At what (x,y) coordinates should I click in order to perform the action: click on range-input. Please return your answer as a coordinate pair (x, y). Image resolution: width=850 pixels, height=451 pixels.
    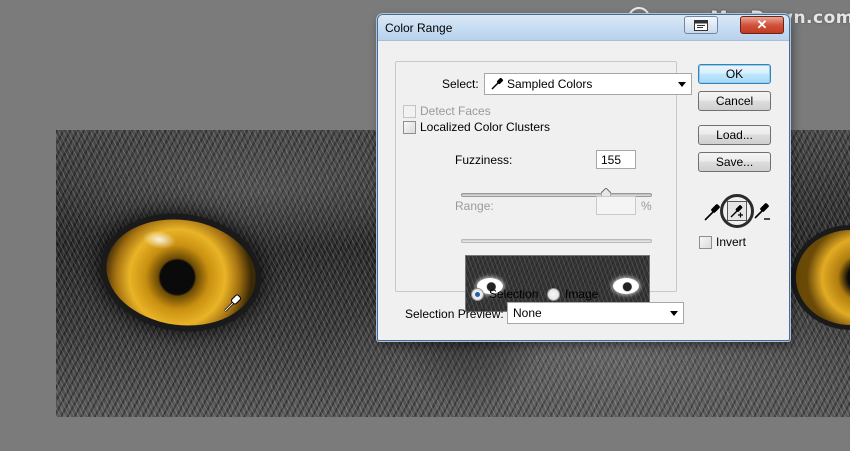
    Looking at the image, I should click on (616, 205).